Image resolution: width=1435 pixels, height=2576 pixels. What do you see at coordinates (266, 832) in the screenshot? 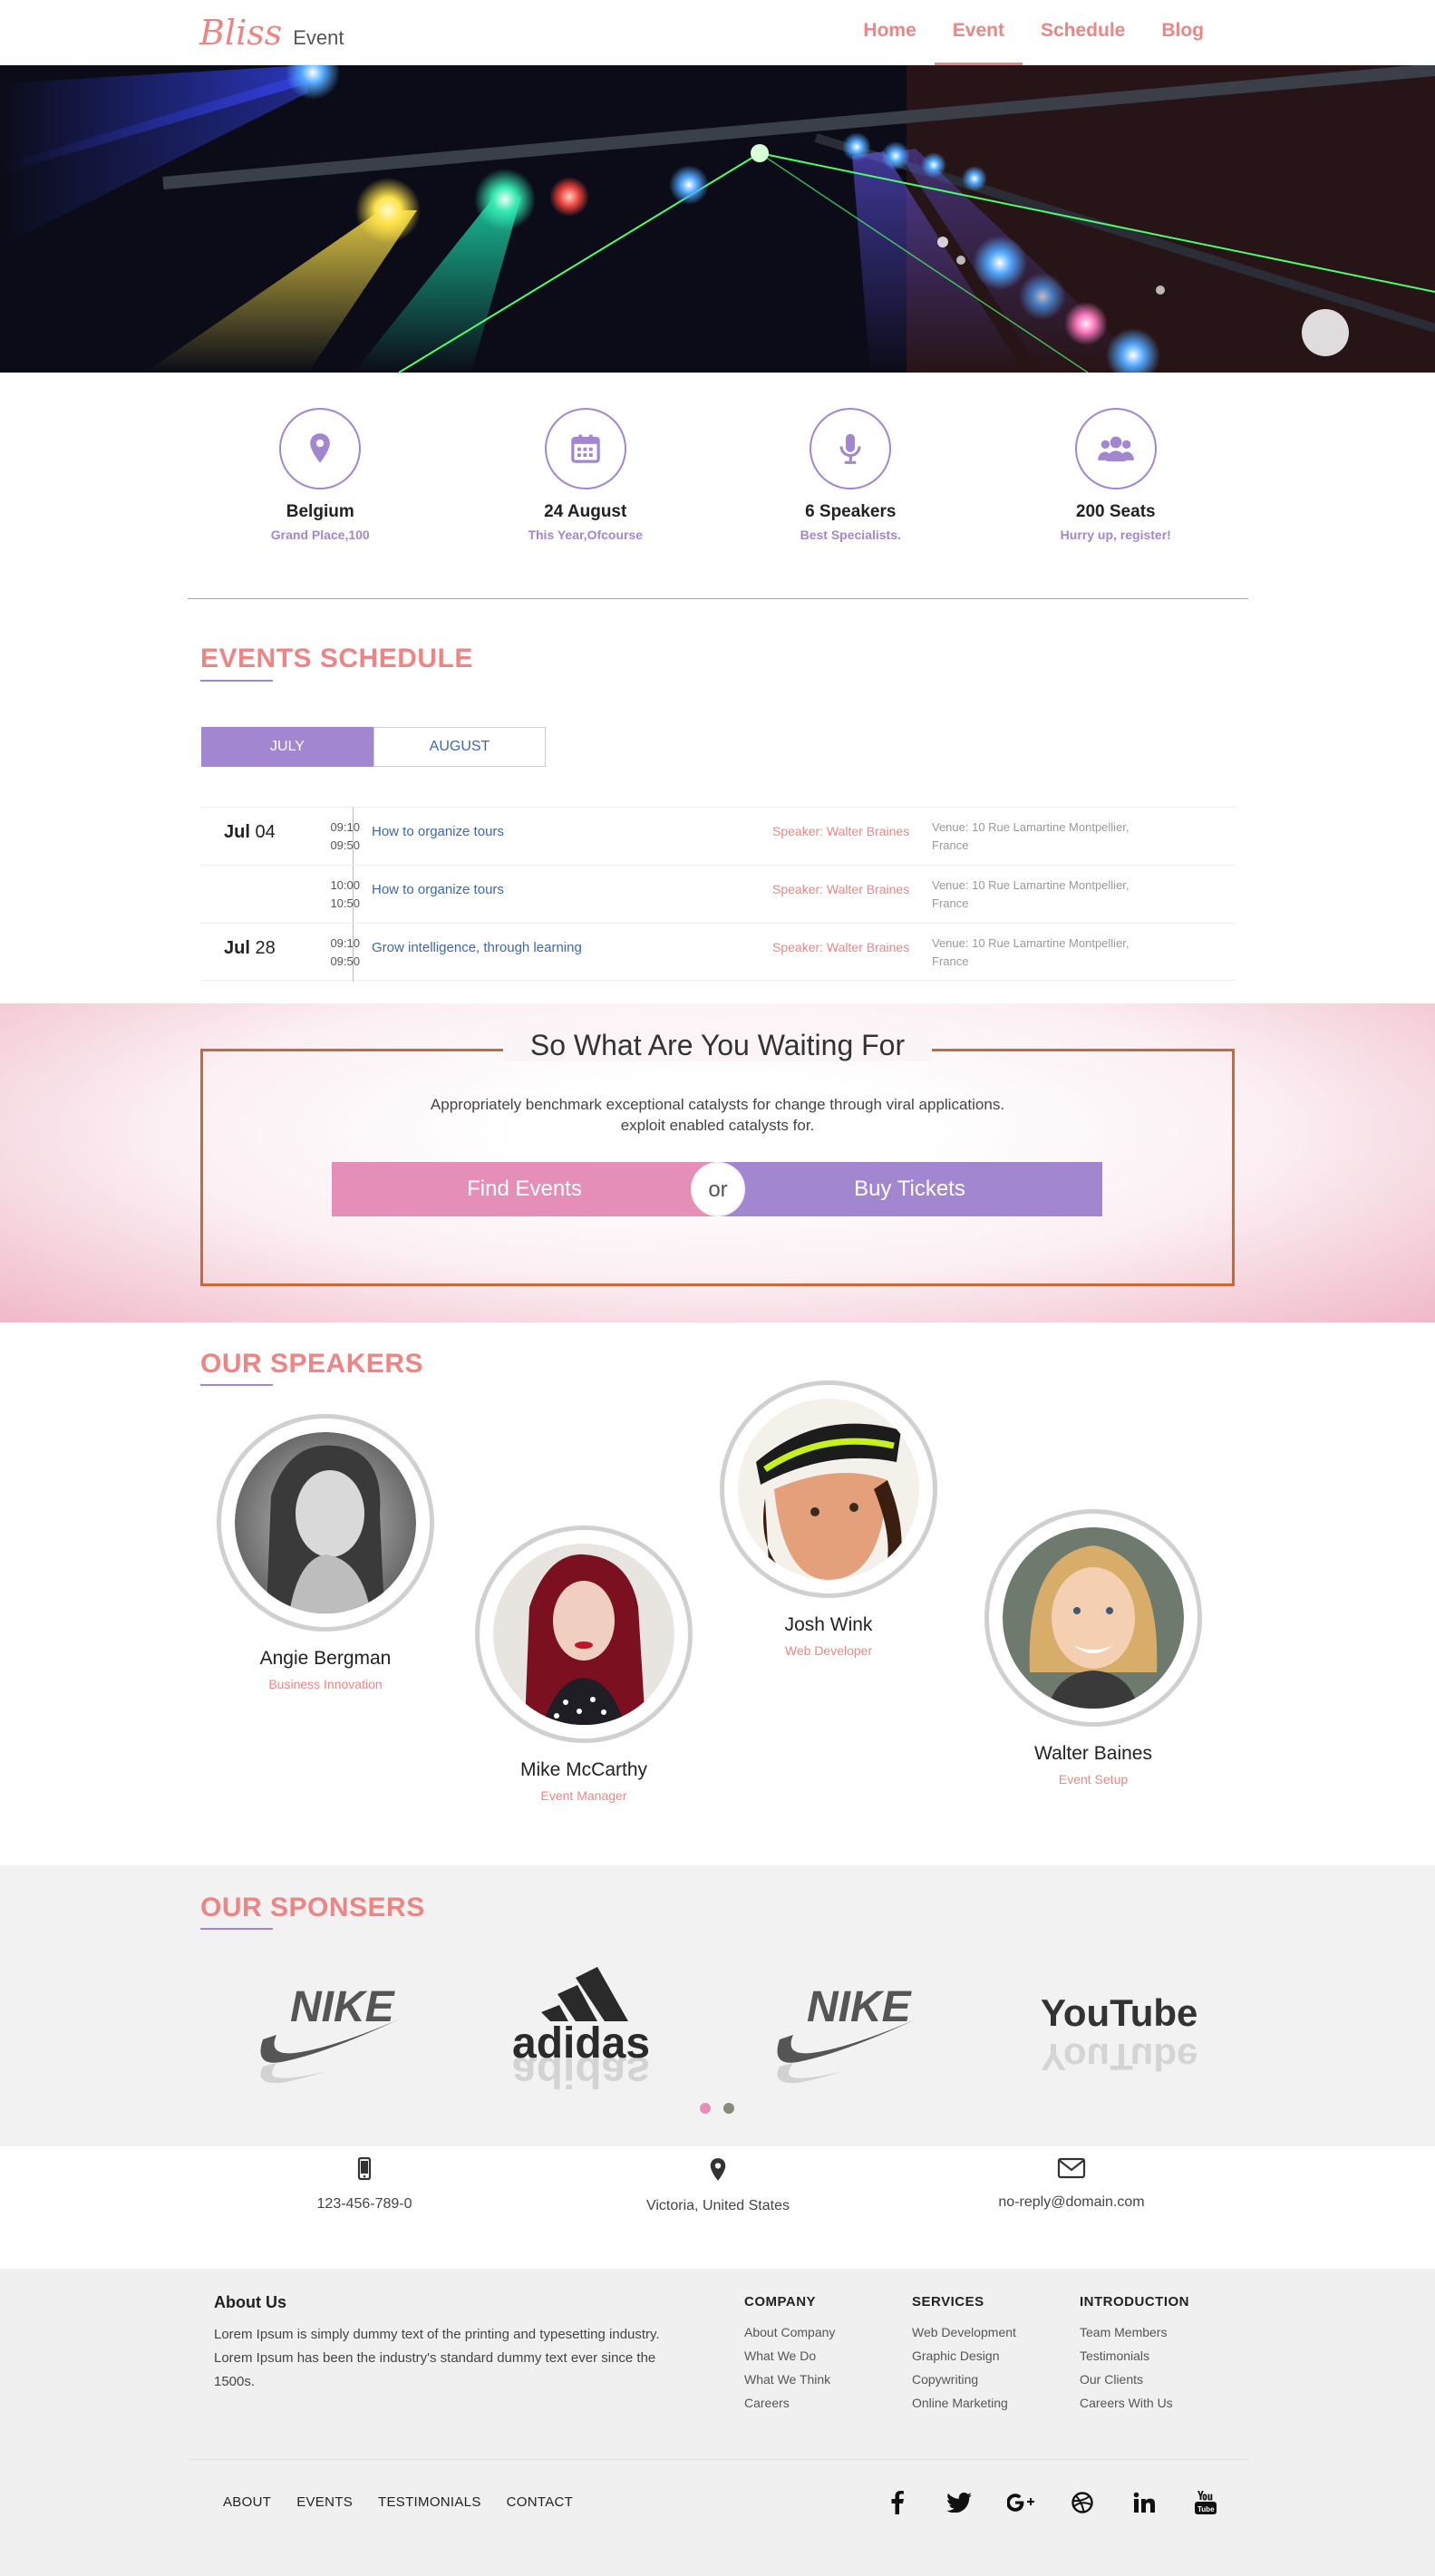
I see `date-day: 04` at bounding box center [266, 832].